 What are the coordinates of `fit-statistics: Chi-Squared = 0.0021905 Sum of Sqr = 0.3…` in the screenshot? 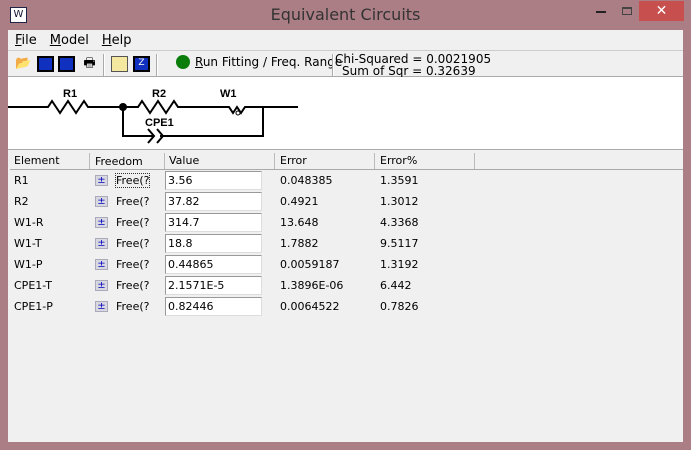 It's located at (413, 65).